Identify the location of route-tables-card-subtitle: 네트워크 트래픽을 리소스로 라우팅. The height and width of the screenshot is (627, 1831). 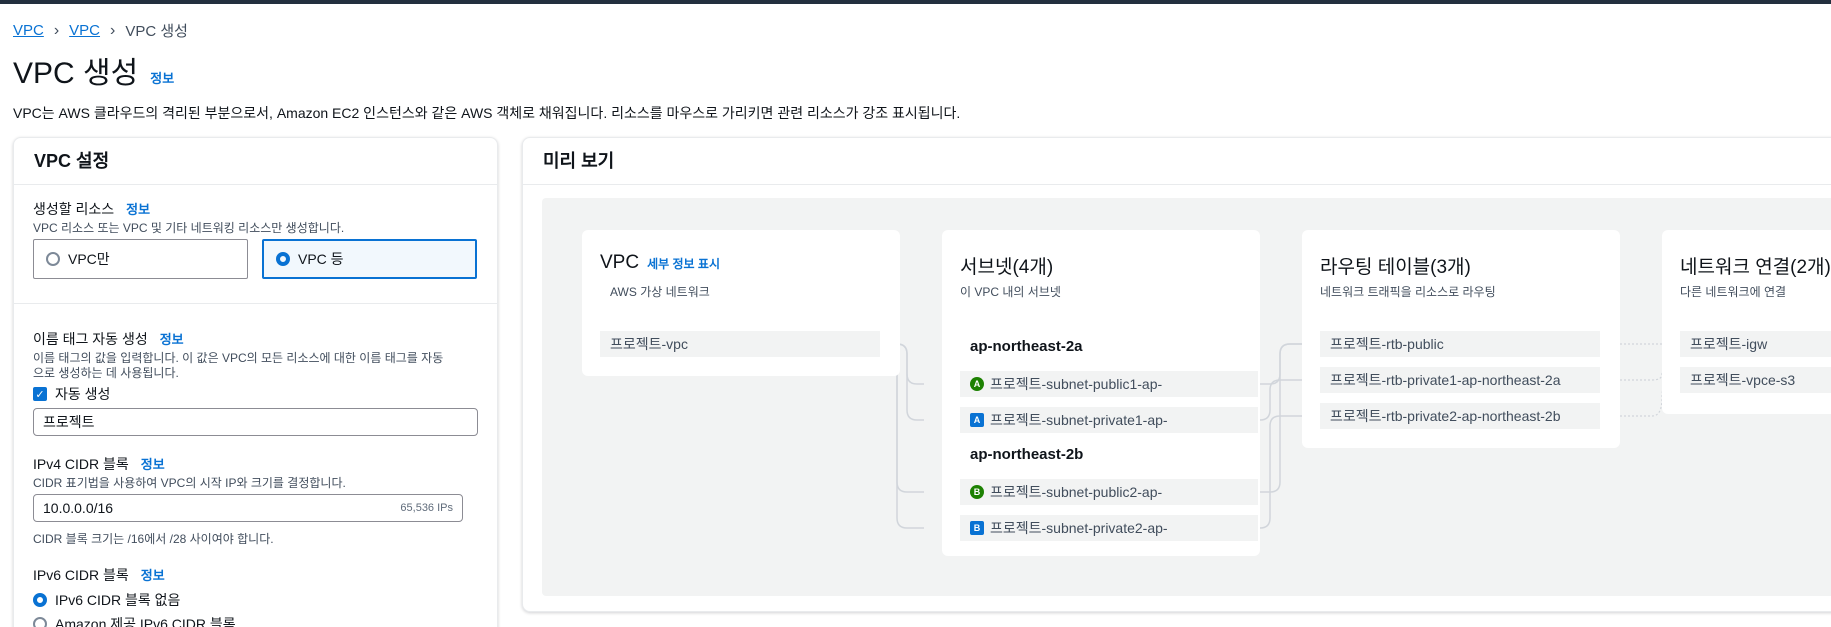
(1408, 292).